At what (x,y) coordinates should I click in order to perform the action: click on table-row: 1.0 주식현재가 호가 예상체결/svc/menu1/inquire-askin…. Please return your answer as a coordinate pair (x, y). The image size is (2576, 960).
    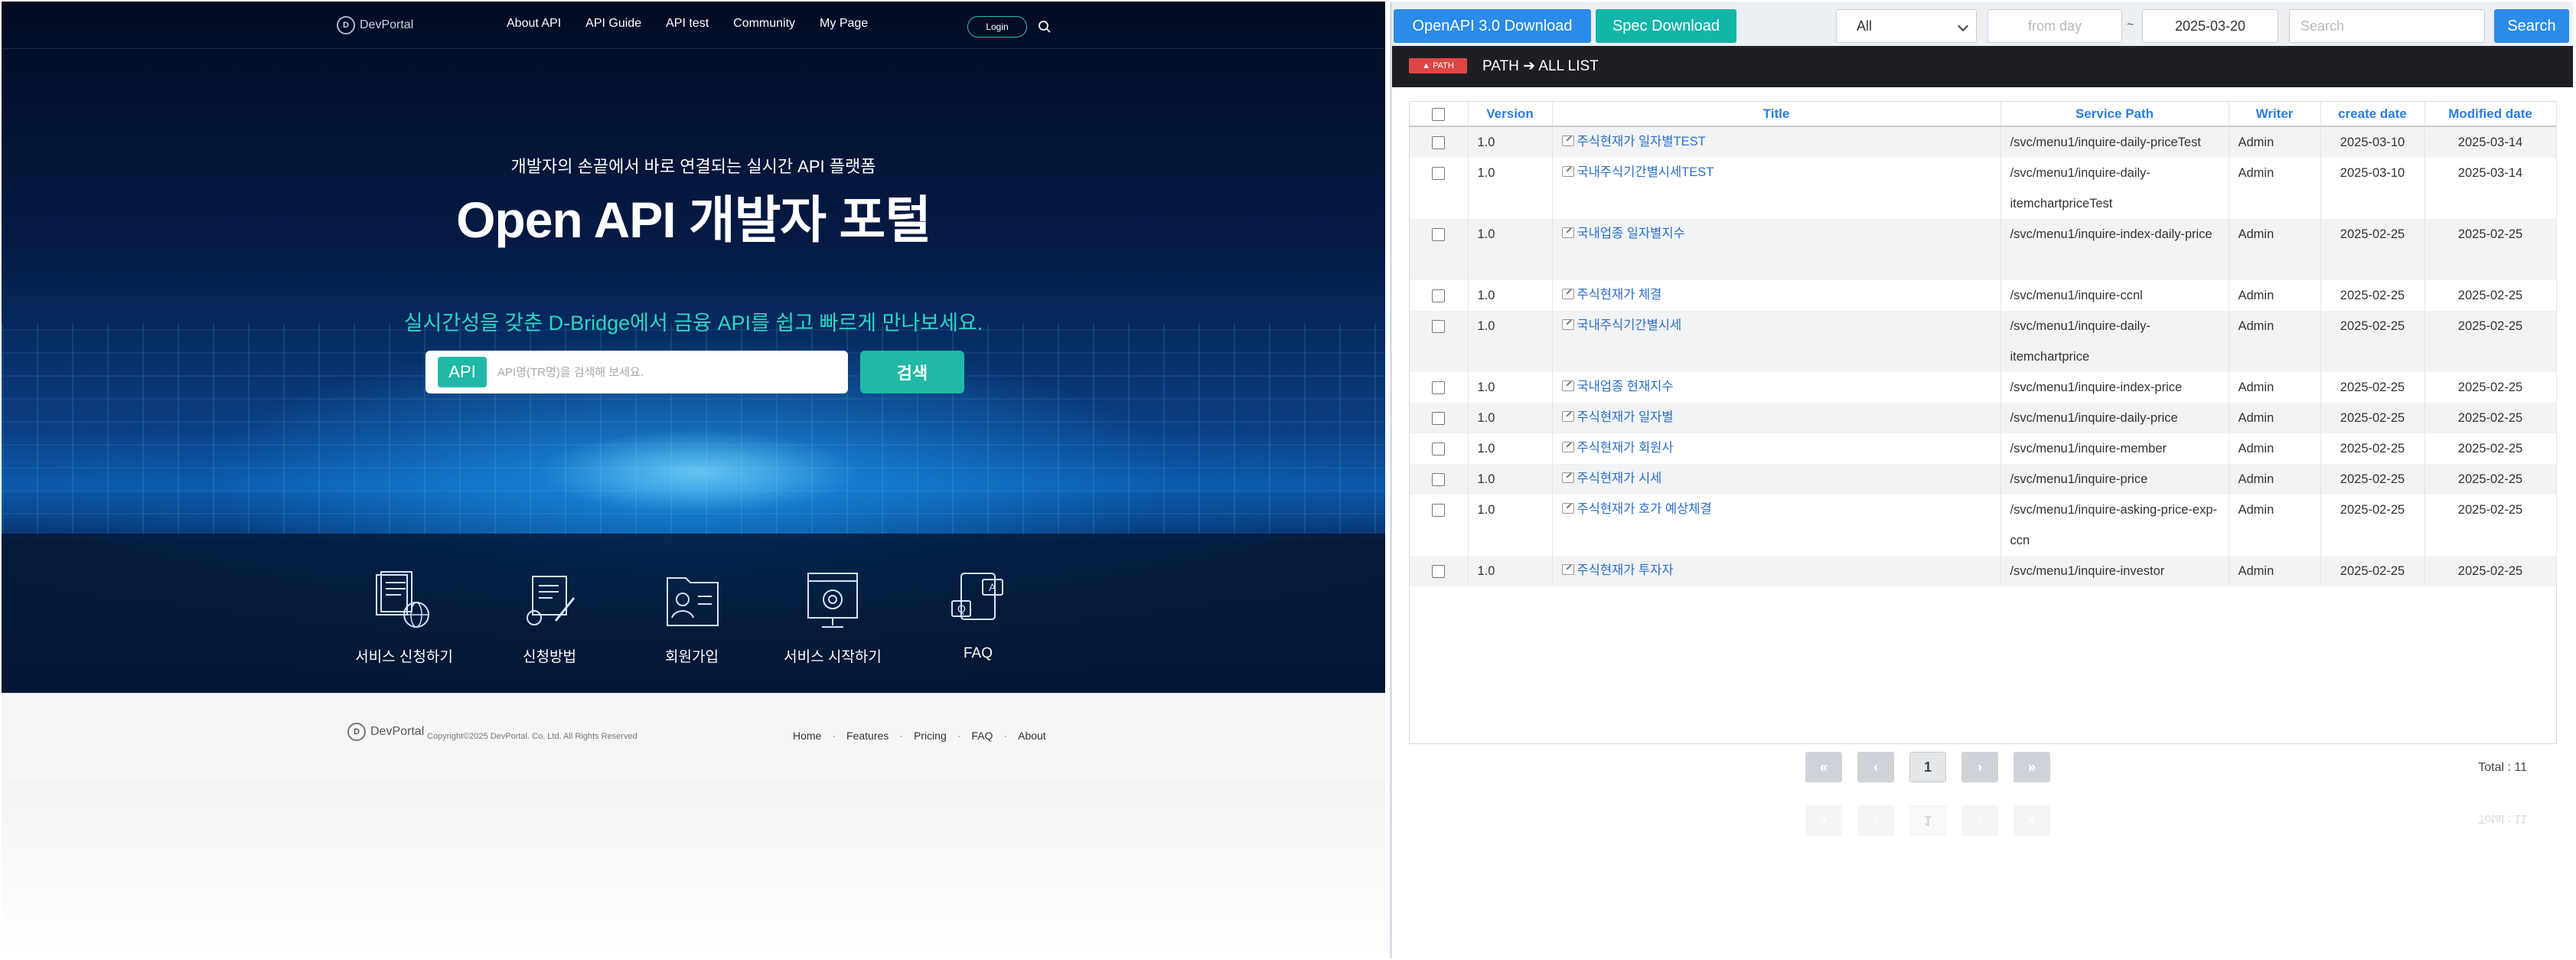
    Looking at the image, I should click on (1983, 525).